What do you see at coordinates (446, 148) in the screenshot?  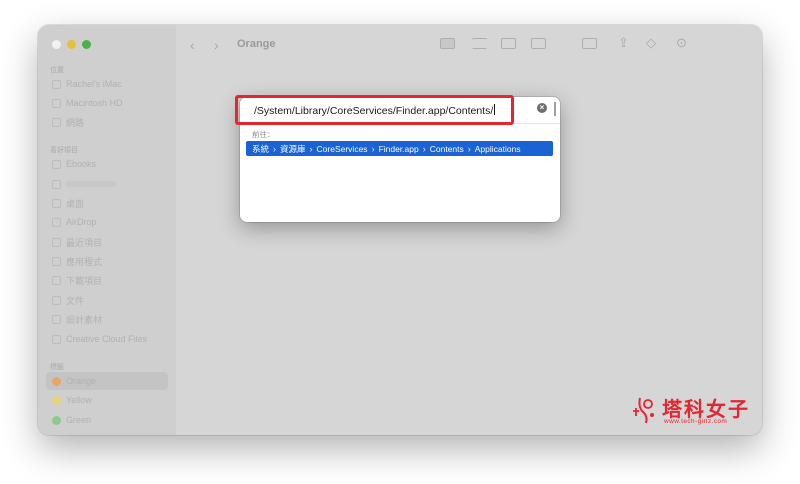 I see `crumb: Contents` at bounding box center [446, 148].